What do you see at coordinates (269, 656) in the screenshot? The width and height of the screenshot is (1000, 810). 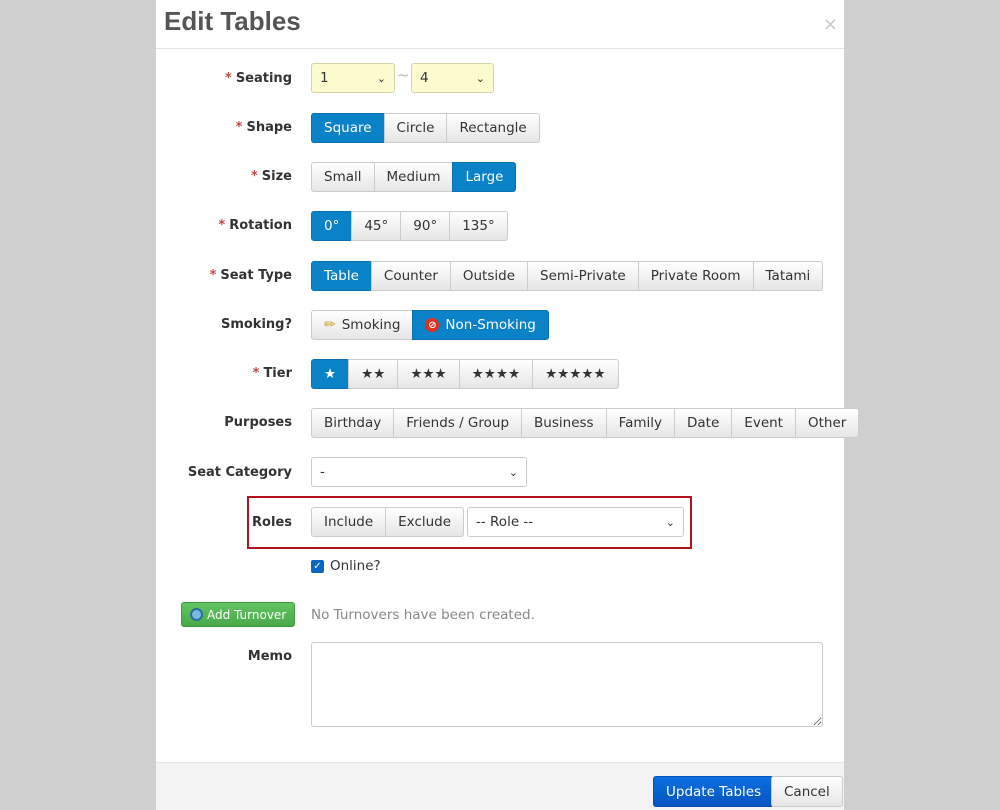 I see `memo-label: Memo` at bounding box center [269, 656].